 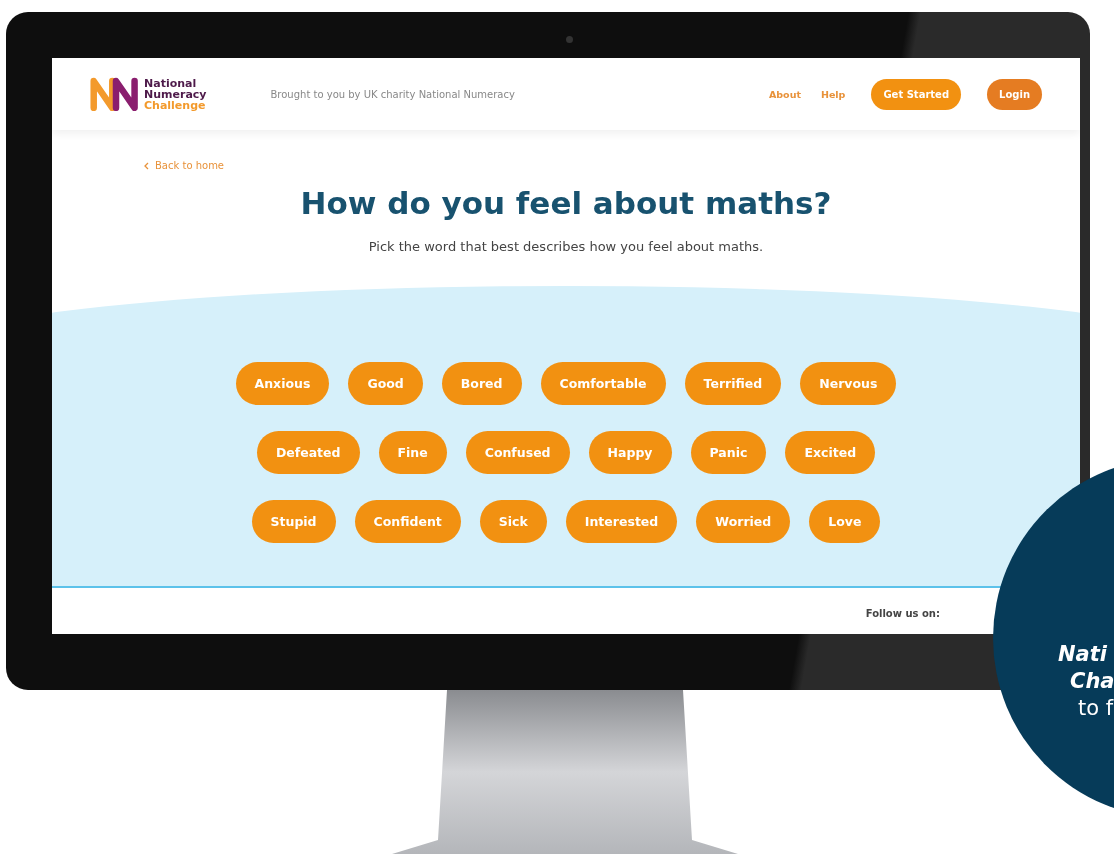 What do you see at coordinates (282, 383) in the screenshot?
I see `word-button: Anxious` at bounding box center [282, 383].